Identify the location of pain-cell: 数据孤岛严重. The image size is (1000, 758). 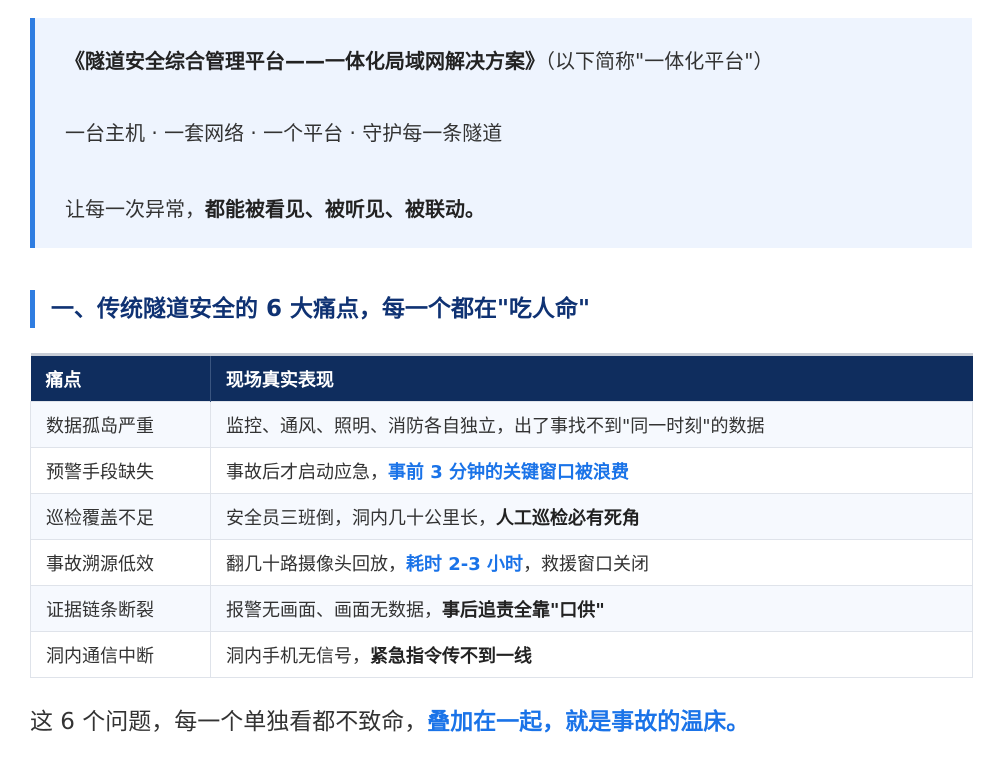
(120, 424).